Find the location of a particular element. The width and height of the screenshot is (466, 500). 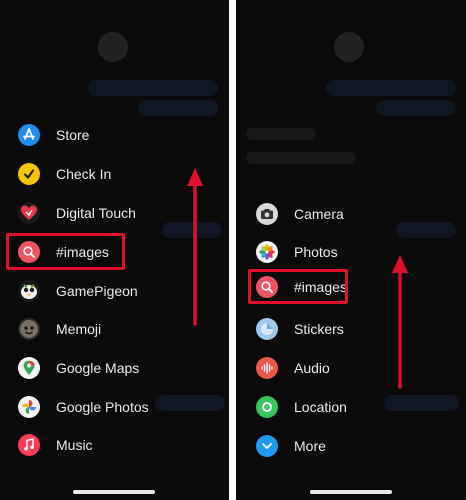

gamepigeon-icon is located at coordinates (29, 291).